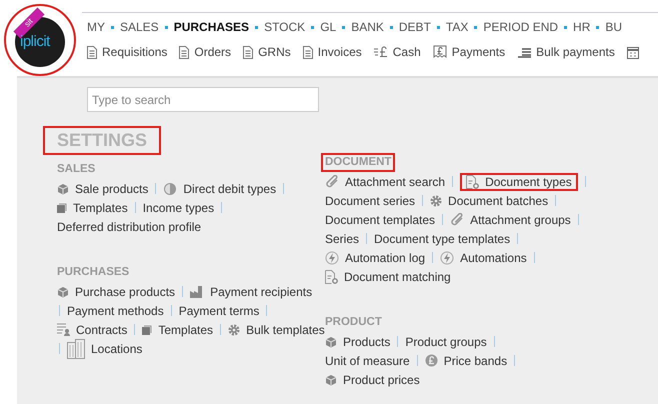 The image size is (658, 404). I want to click on settings-link: Sale products, so click(102, 189).